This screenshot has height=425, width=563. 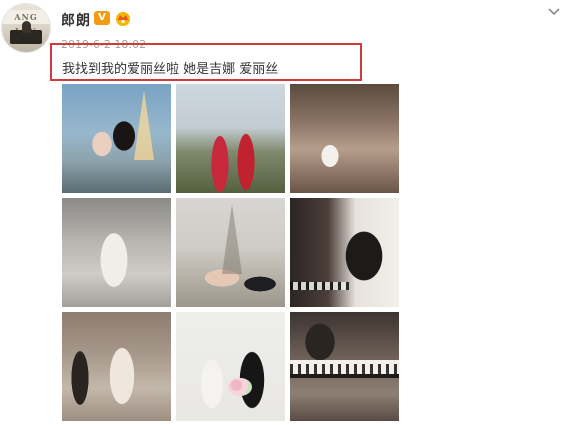 What do you see at coordinates (116, 252) in the screenshot?
I see `bride-veil-photo` at bounding box center [116, 252].